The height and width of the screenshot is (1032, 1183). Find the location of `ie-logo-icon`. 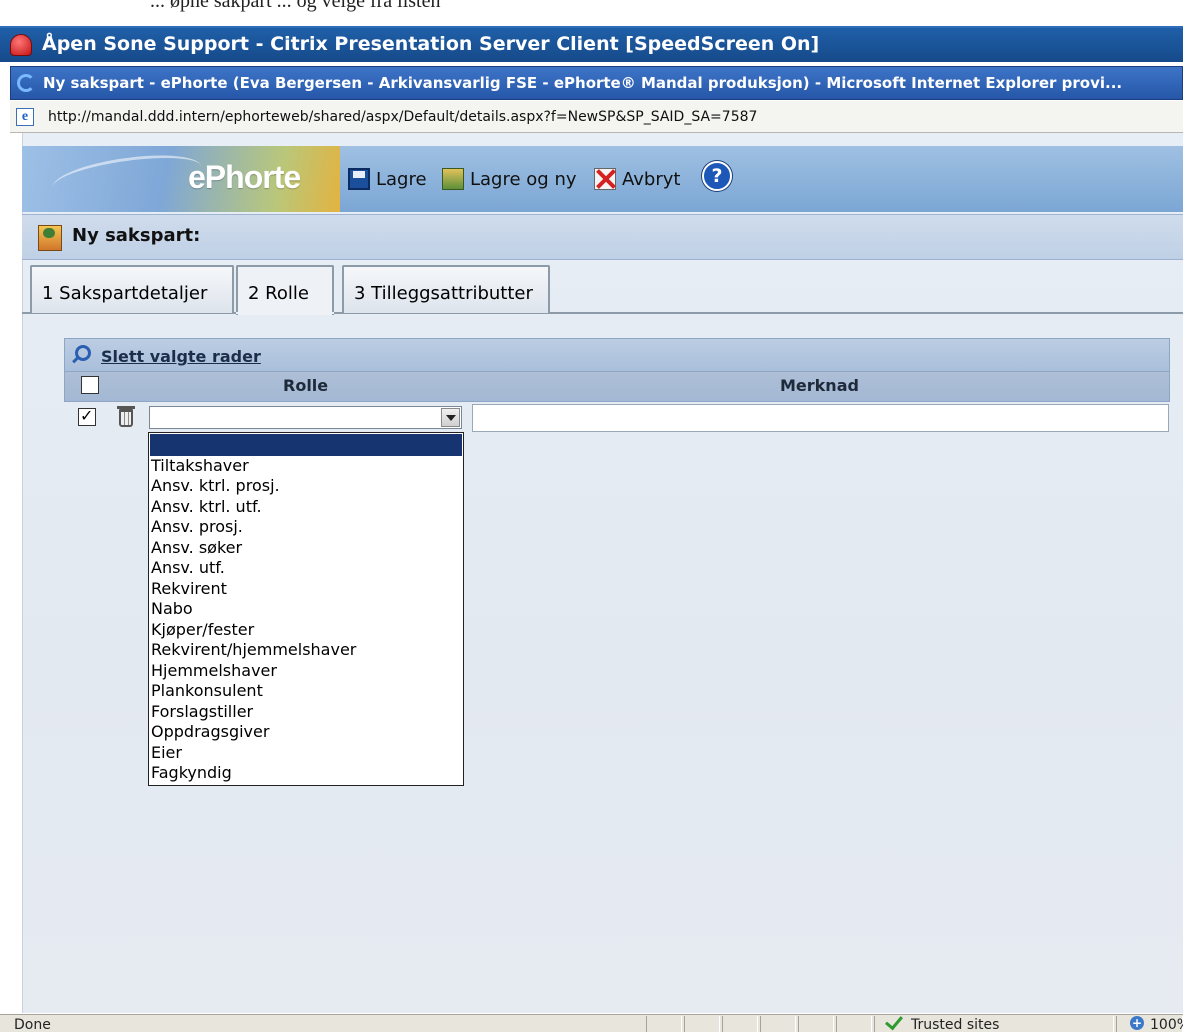

ie-logo-icon is located at coordinates (26, 83).